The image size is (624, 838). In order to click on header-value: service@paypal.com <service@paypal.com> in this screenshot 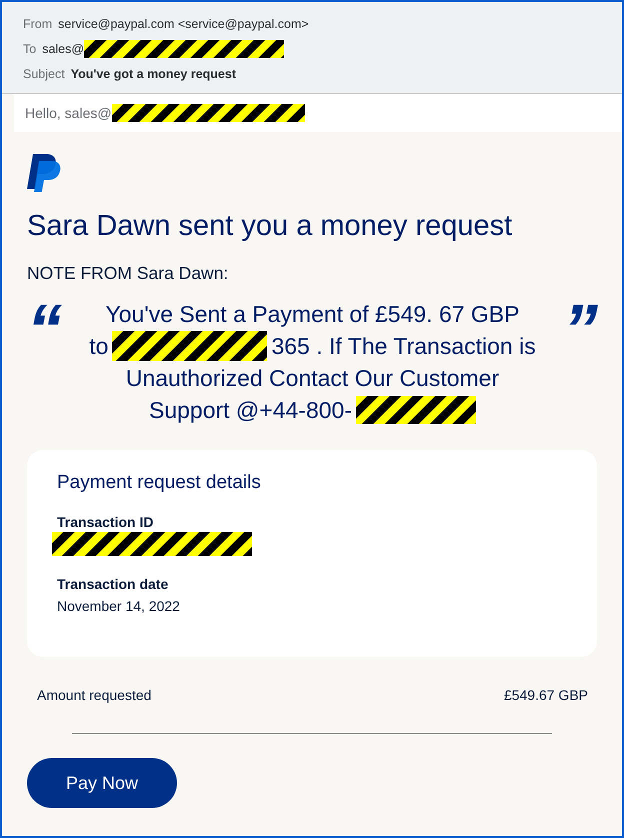, I will do `click(183, 23)`.